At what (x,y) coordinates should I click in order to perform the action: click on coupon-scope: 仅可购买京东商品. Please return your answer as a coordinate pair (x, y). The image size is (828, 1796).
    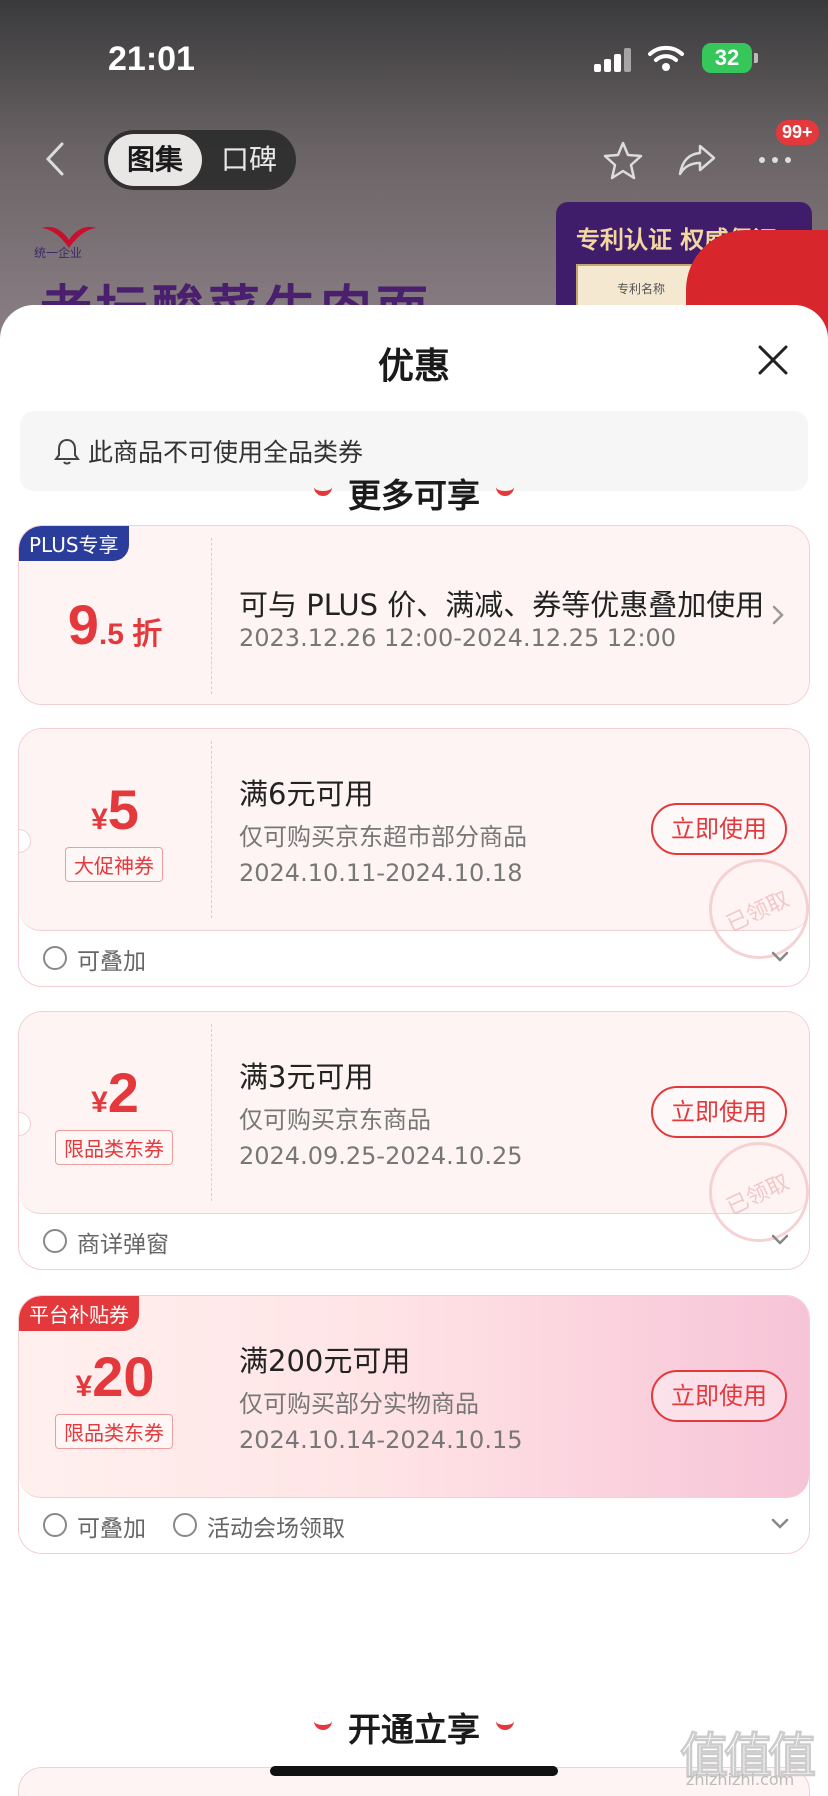
    Looking at the image, I should click on (335, 1120).